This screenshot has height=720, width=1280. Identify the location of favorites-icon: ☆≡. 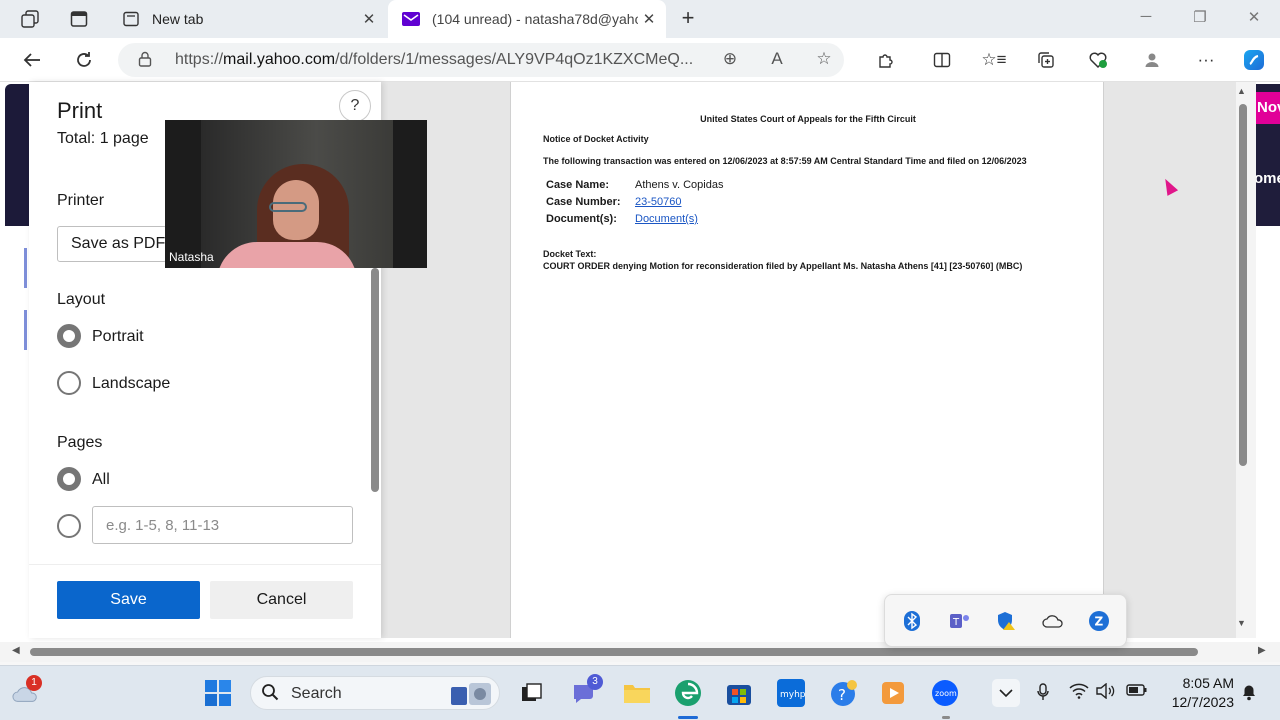
(993, 60).